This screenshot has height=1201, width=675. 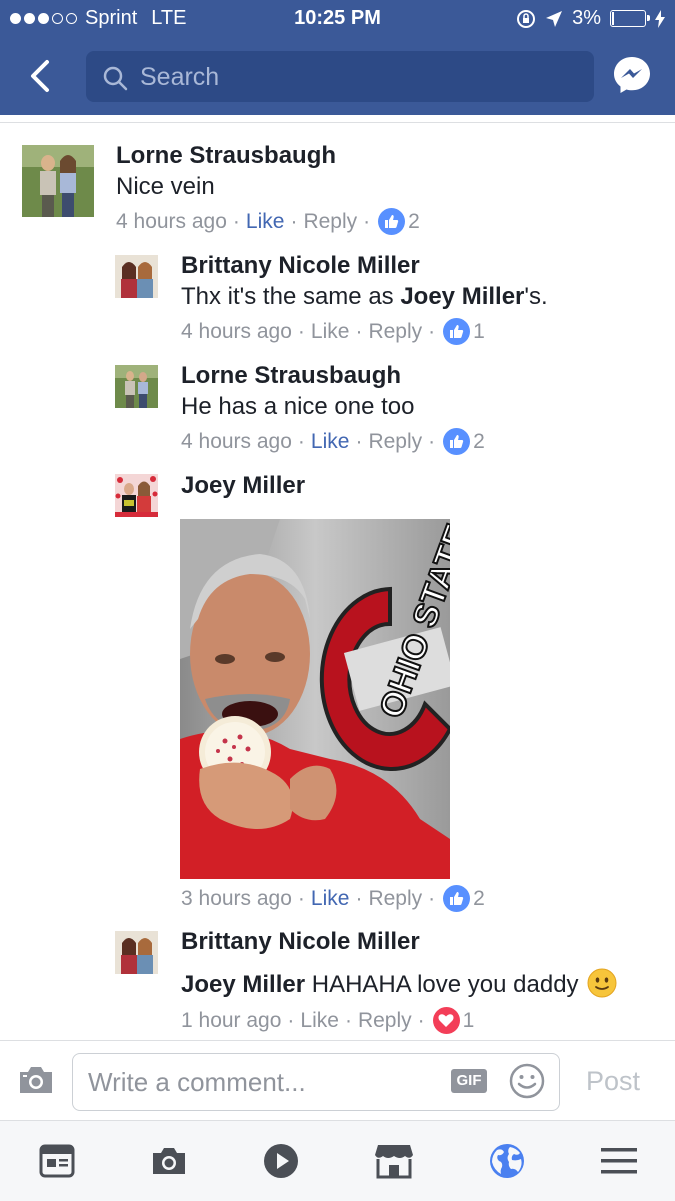 I want to click on comment-photo: OHIO STATE, so click(x=315, y=699).